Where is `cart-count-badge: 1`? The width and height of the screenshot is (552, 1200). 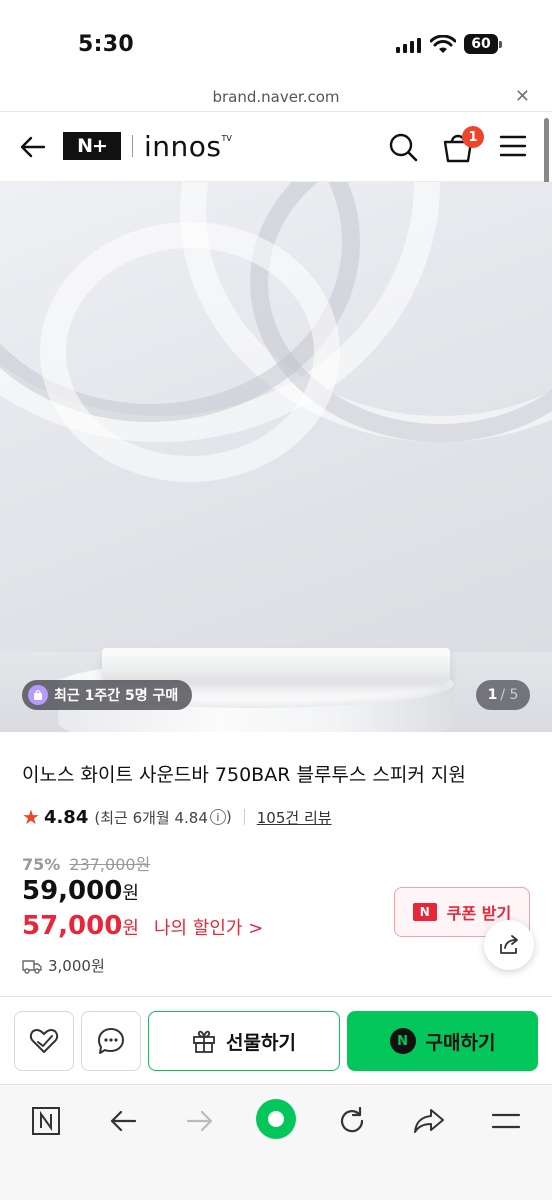 cart-count-badge: 1 is located at coordinates (473, 137).